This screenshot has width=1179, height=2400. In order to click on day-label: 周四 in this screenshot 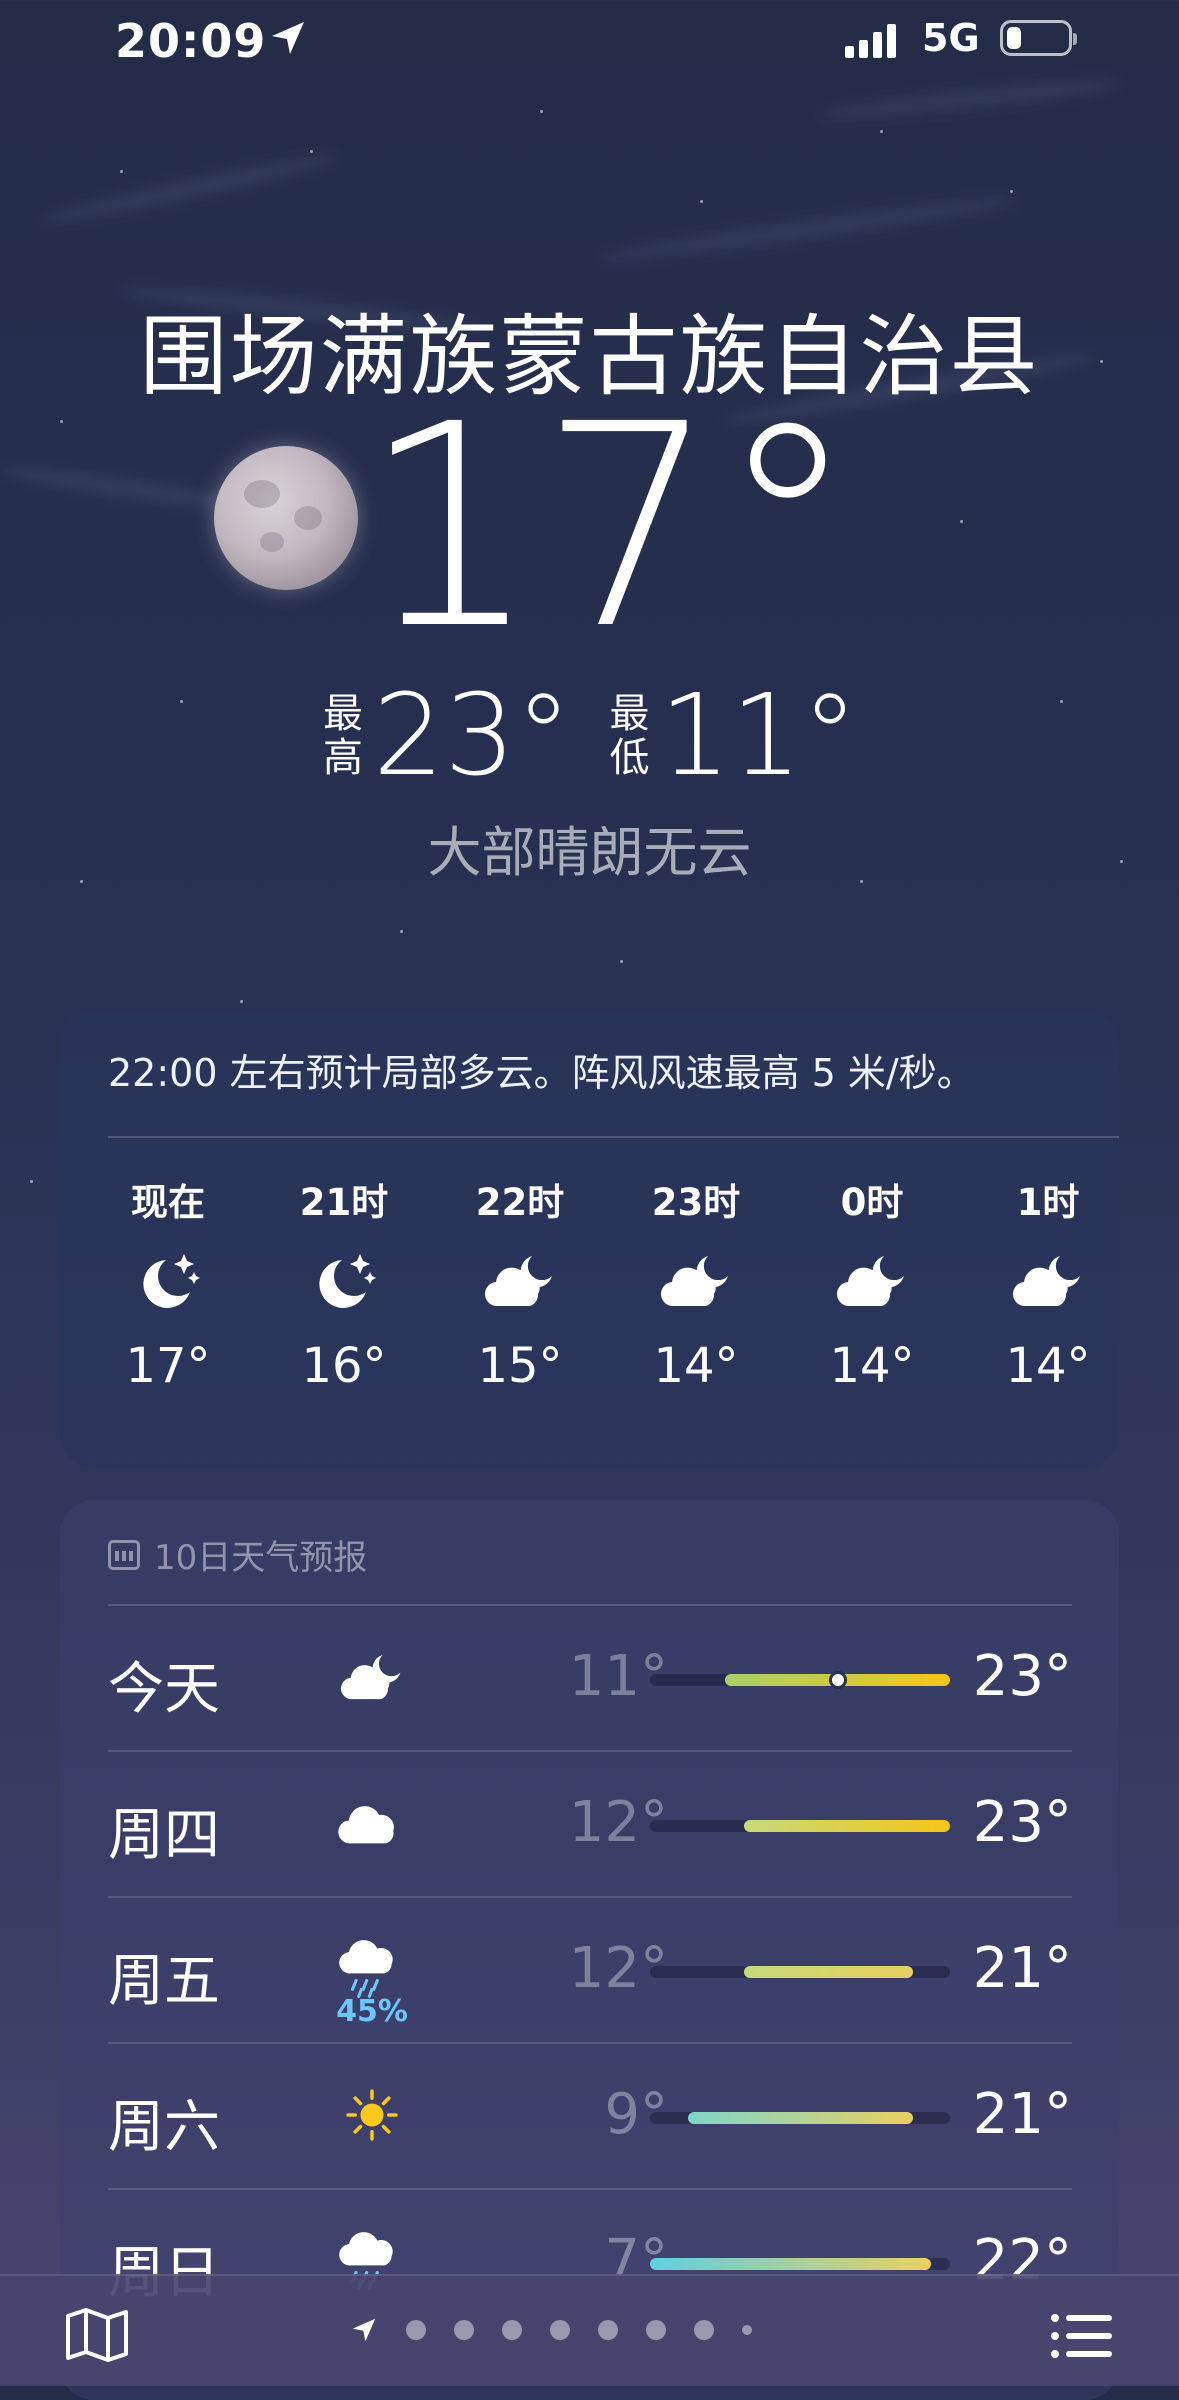, I will do `click(164, 1835)`.